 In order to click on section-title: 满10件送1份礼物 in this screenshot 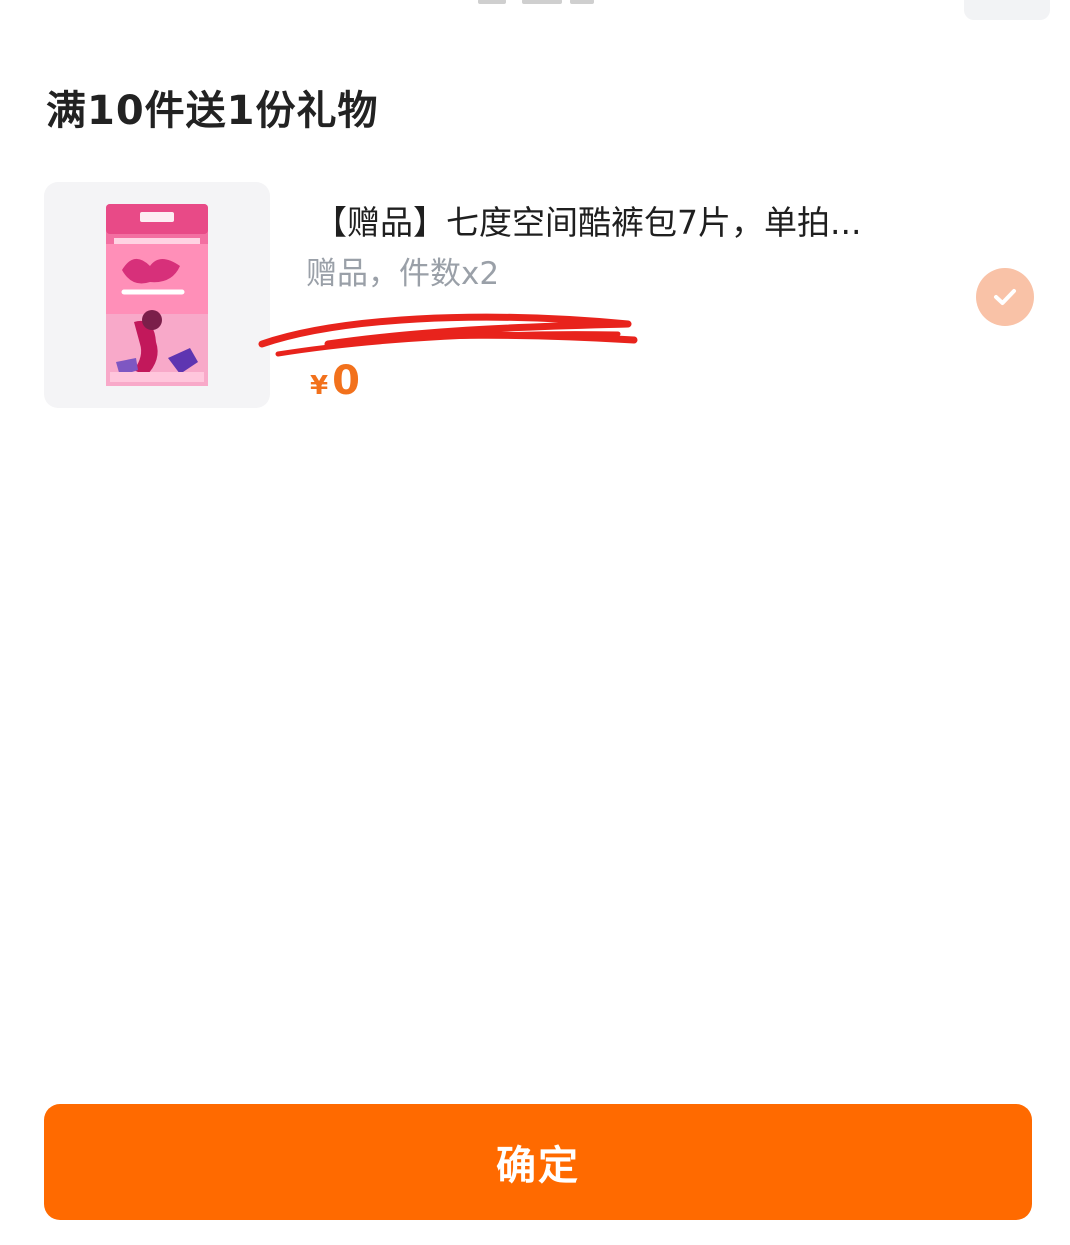, I will do `click(212, 111)`.